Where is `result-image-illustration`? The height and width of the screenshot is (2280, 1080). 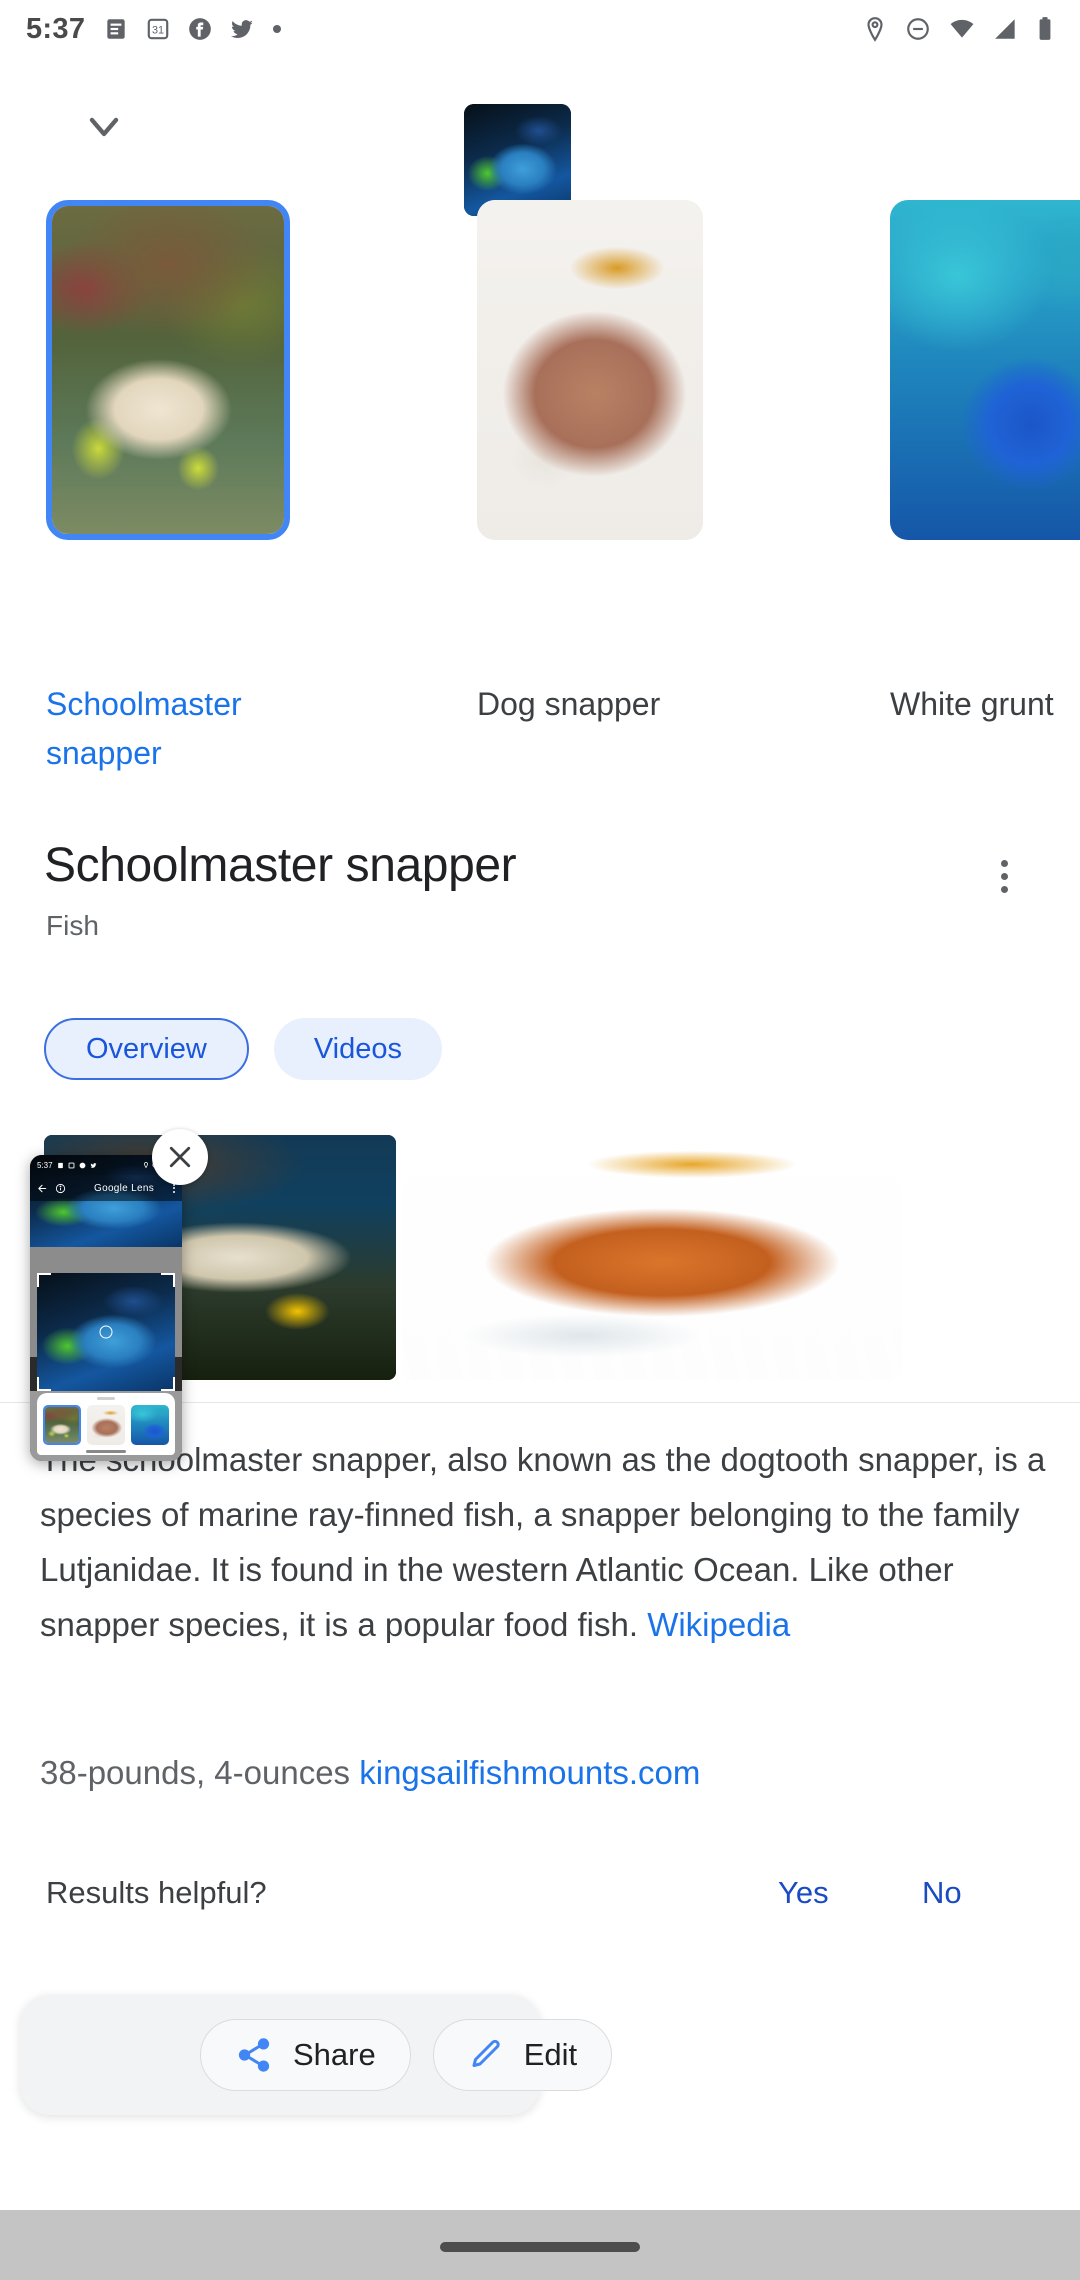
result-image-illustration is located at coordinates (652, 1257).